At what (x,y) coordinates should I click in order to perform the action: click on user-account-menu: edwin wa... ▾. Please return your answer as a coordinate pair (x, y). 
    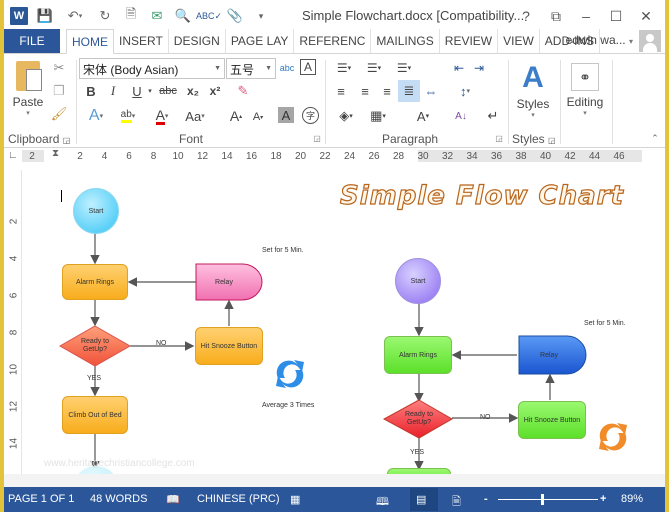
    Looking at the image, I should click on (599, 40).